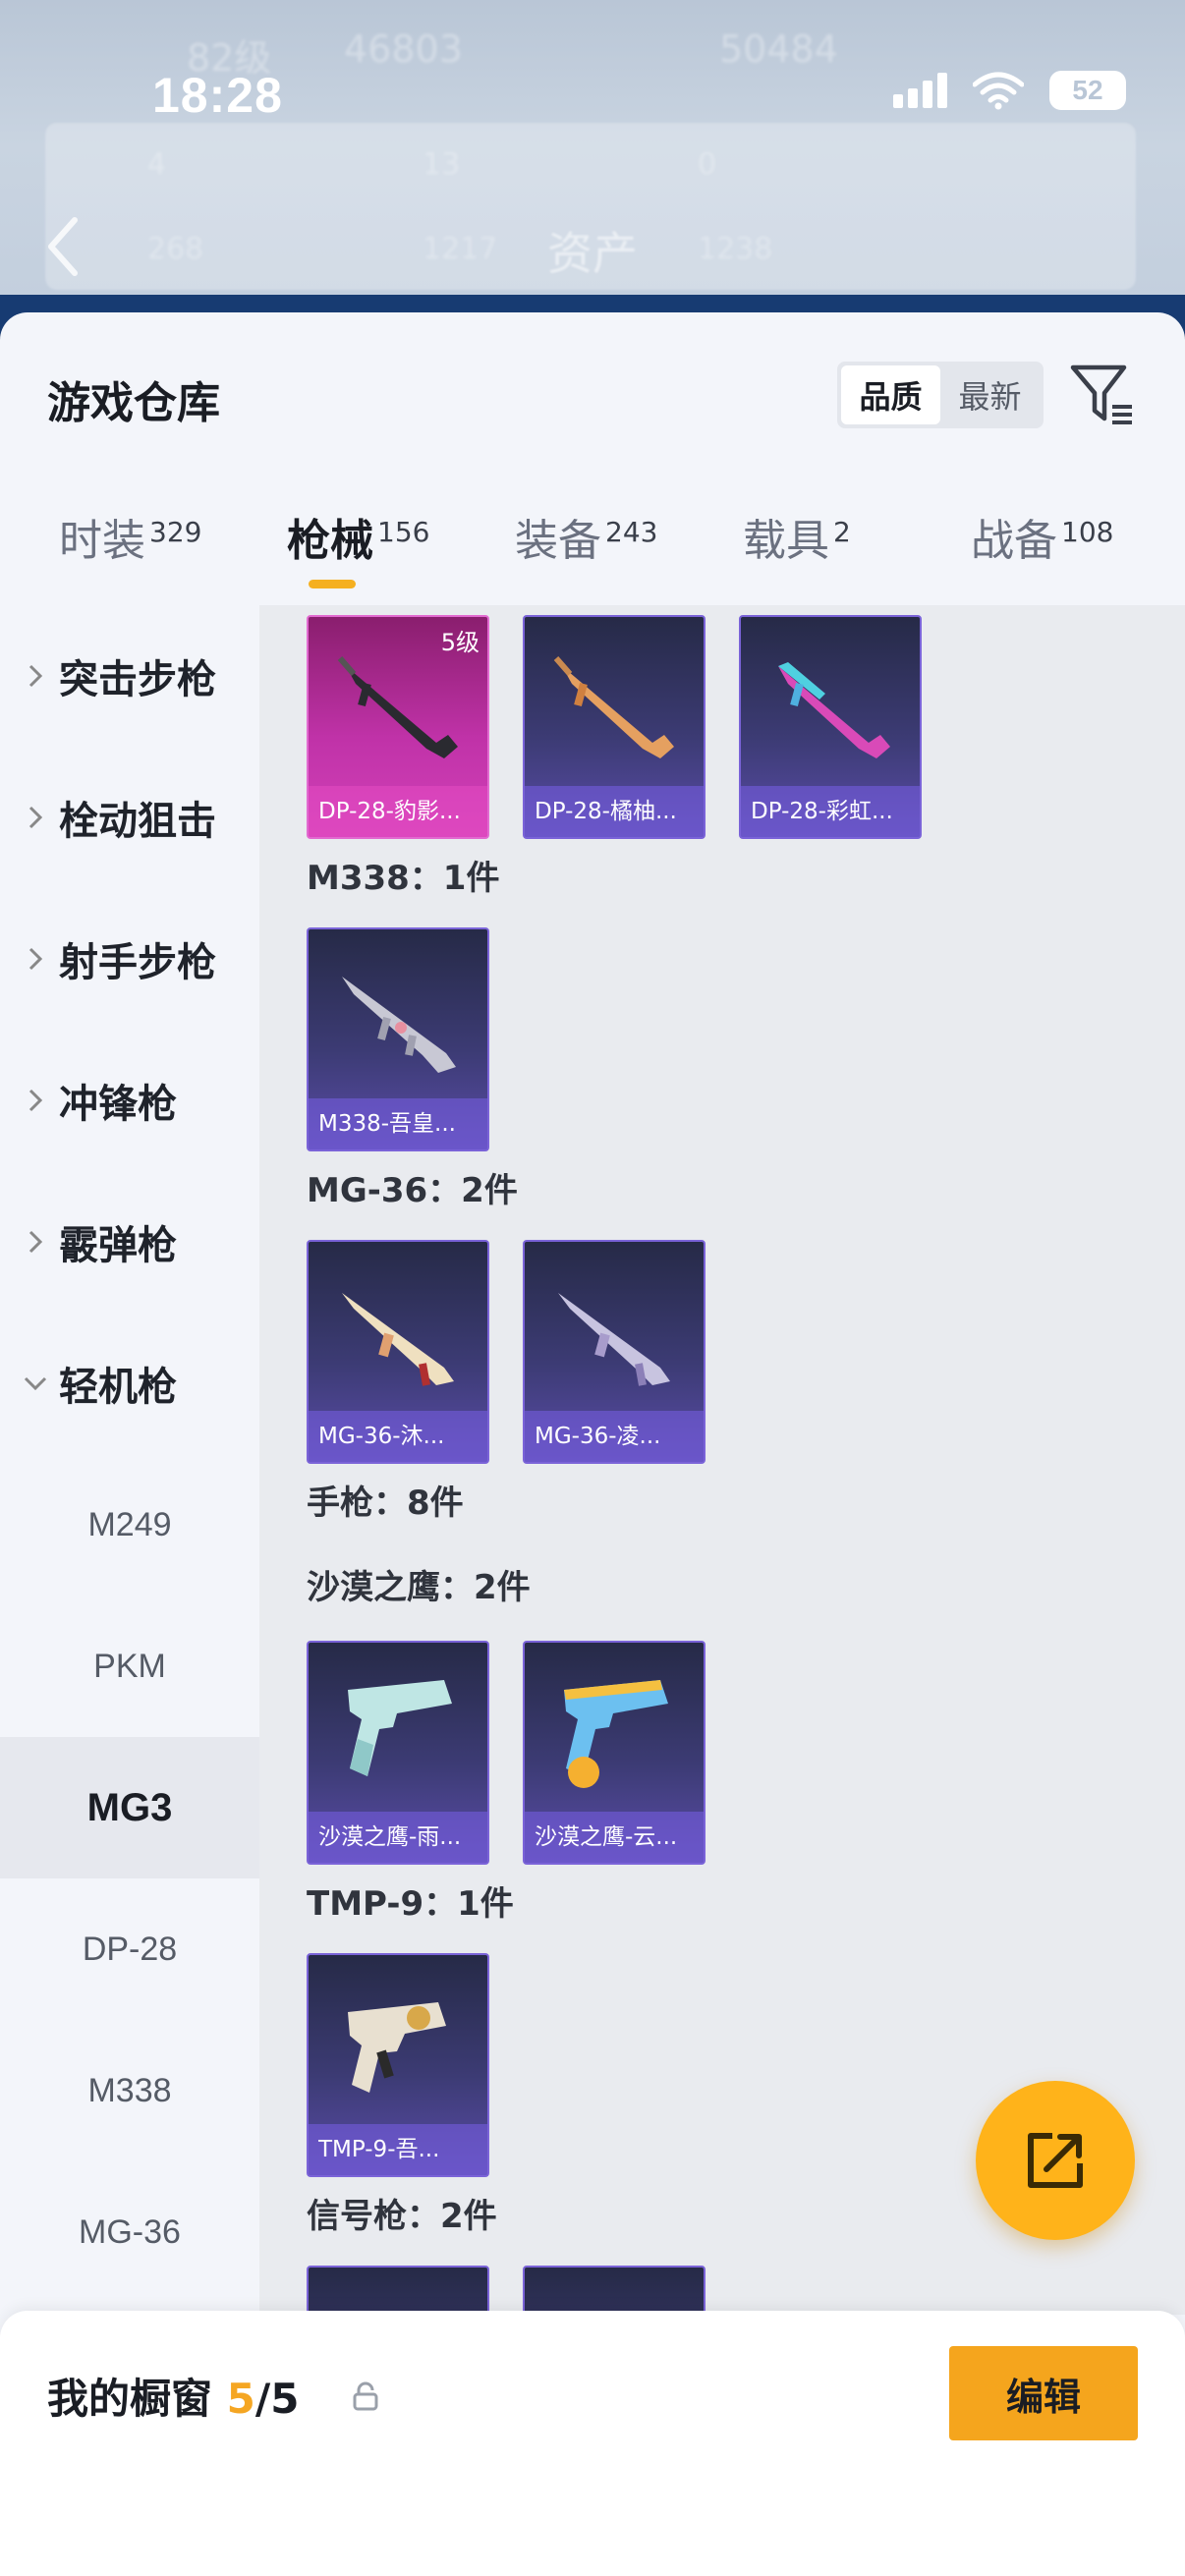  I want to click on filter-icon, so click(1103, 395).